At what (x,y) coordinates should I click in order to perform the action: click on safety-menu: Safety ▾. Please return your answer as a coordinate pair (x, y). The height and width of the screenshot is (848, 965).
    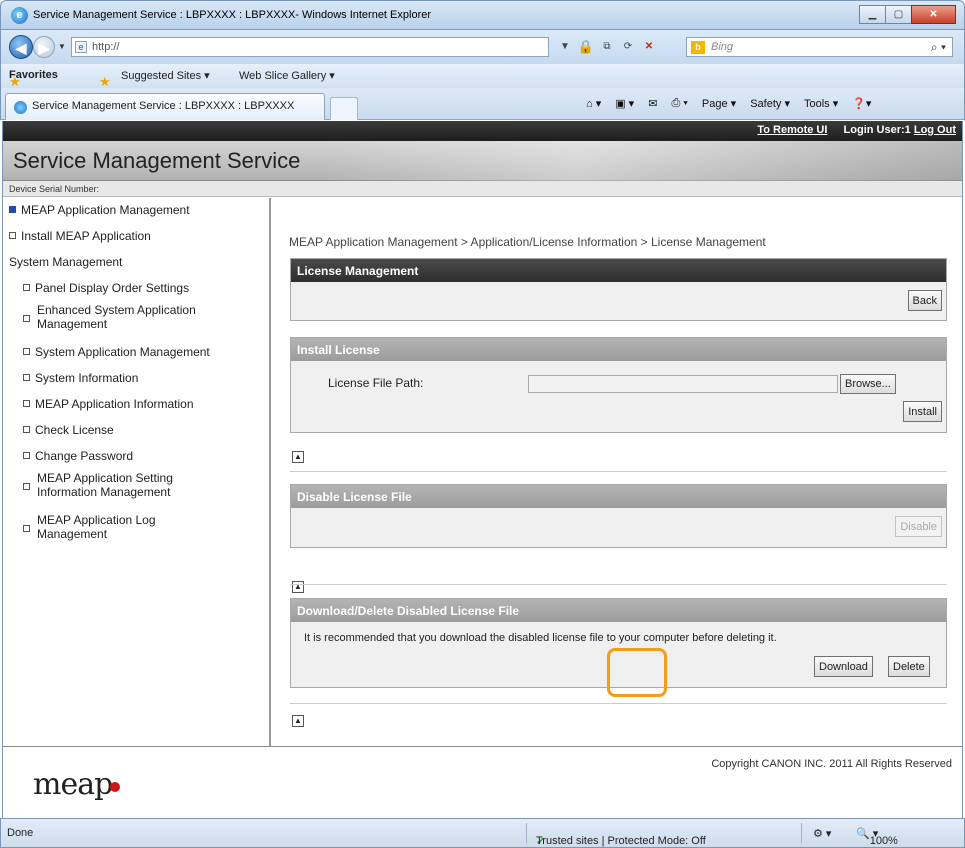
    Looking at the image, I should click on (770, 103).